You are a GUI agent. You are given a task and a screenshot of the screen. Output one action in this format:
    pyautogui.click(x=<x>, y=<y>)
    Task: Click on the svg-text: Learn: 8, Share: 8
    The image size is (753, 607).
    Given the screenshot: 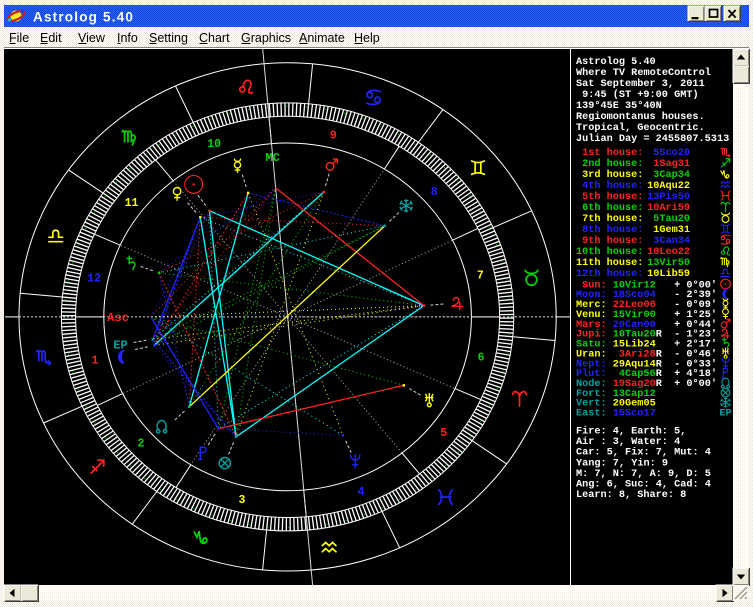 What is the action you would take?
    pyautogui.click(x=631, y=495)
    